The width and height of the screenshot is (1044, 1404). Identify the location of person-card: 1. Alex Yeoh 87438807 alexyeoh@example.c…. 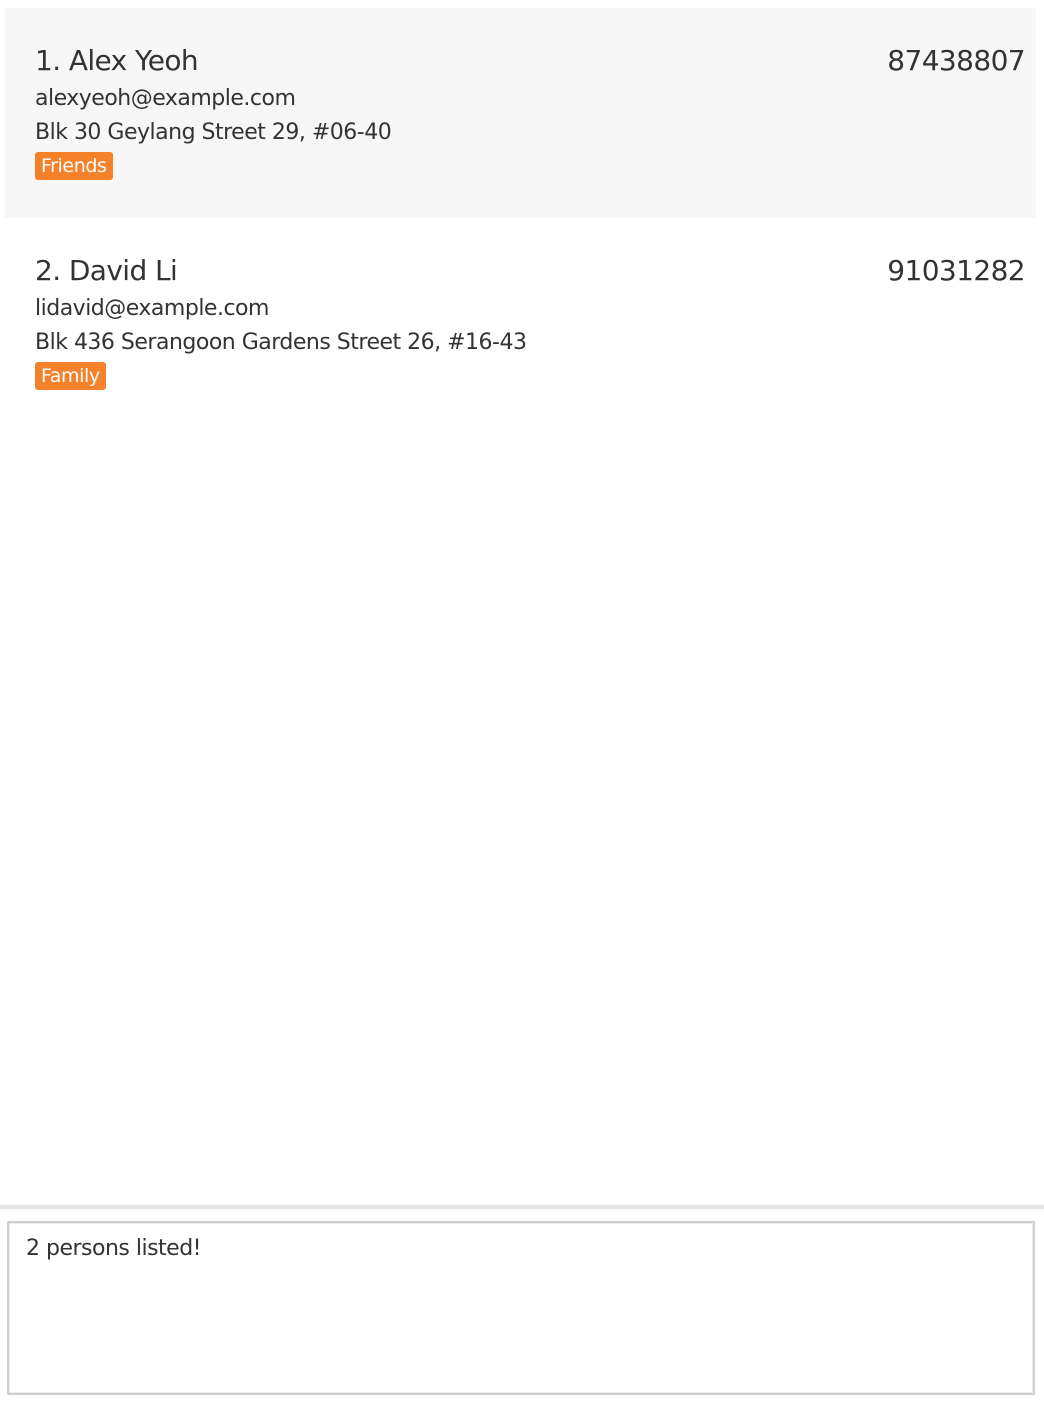
(520, 113).